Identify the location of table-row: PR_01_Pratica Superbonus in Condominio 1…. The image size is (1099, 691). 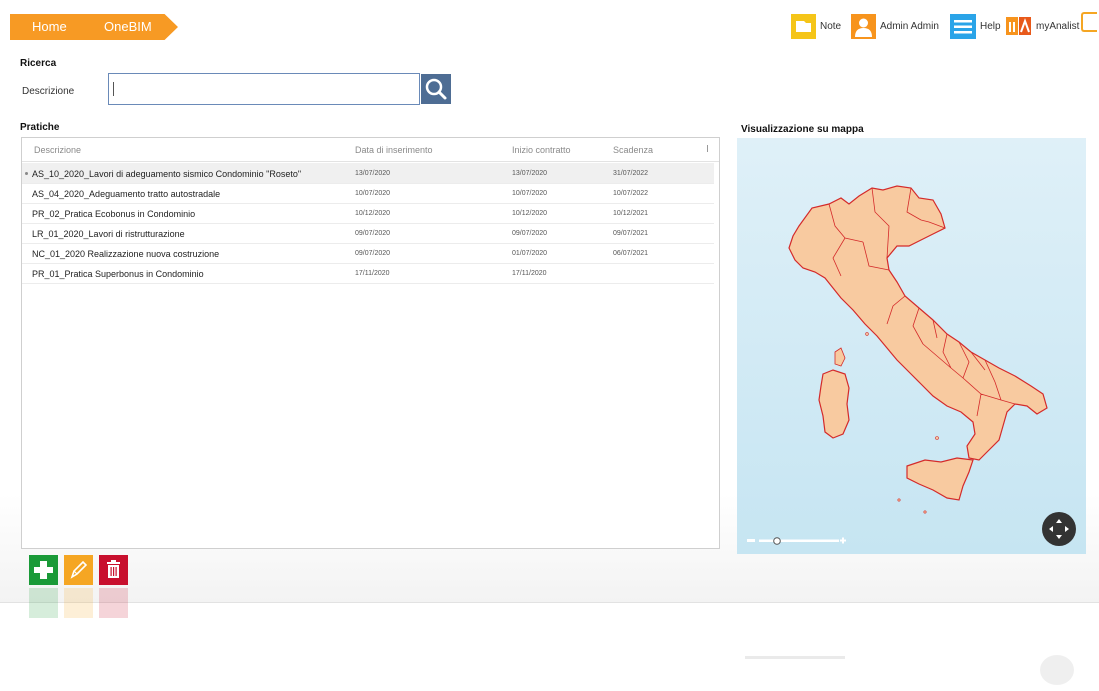
(368, 273).